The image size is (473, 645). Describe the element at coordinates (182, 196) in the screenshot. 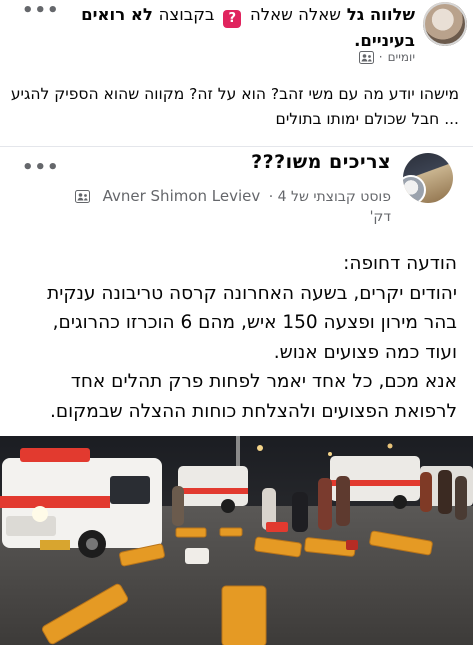

I see `shared-author-name: Avner Shimon Leviev` at that location.